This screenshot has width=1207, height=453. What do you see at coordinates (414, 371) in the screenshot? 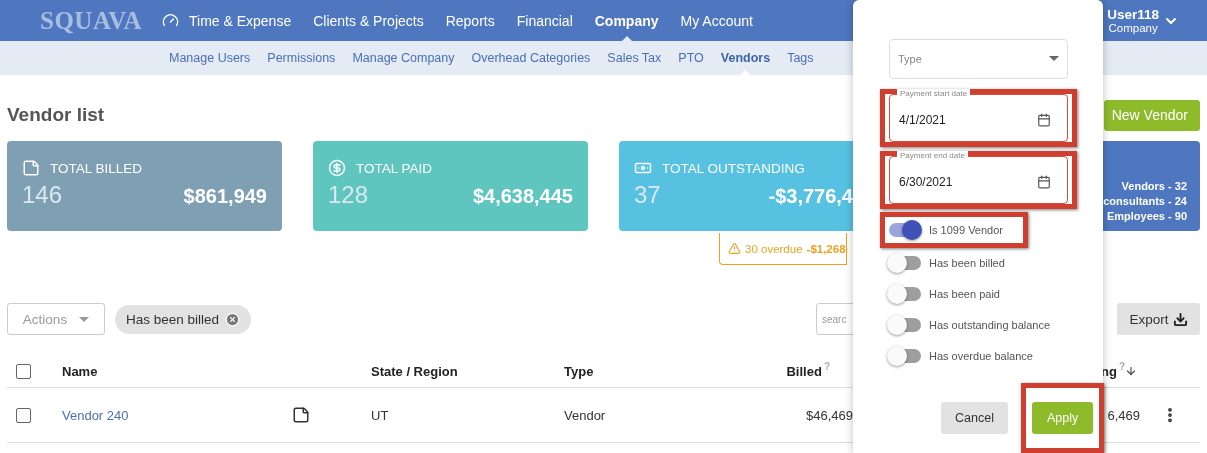
I see `column-header: State / Region` at bounding box center [414, 371].